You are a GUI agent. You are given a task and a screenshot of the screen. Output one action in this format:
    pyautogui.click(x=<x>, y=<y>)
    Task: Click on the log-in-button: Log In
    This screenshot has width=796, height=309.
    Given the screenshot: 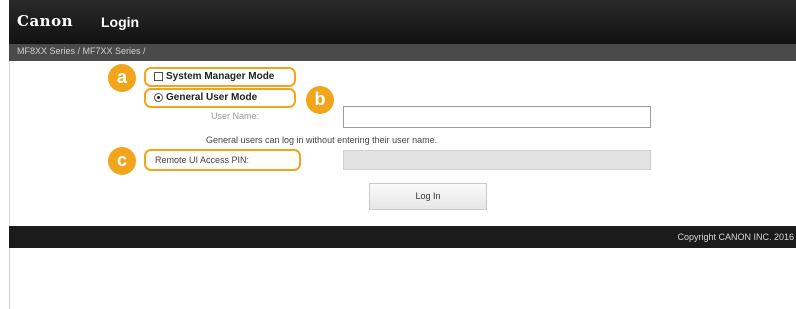 What is the action you would take?
    pyautogui.click(x=428, y=196)
    